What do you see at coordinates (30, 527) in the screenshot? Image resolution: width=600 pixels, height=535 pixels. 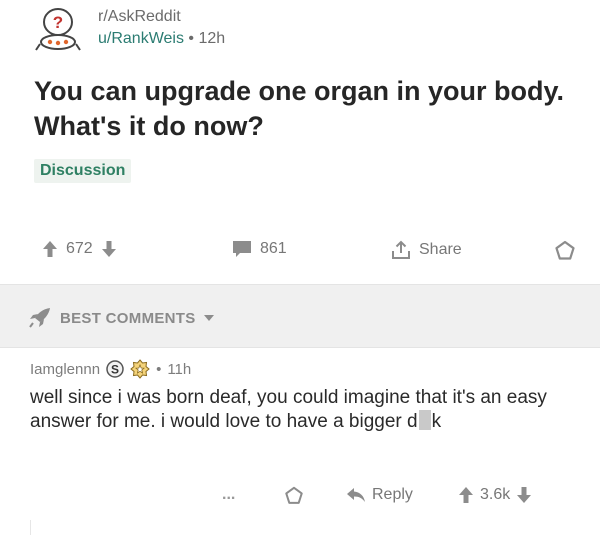 I see `thread-line` at bounding box center [30, 527].